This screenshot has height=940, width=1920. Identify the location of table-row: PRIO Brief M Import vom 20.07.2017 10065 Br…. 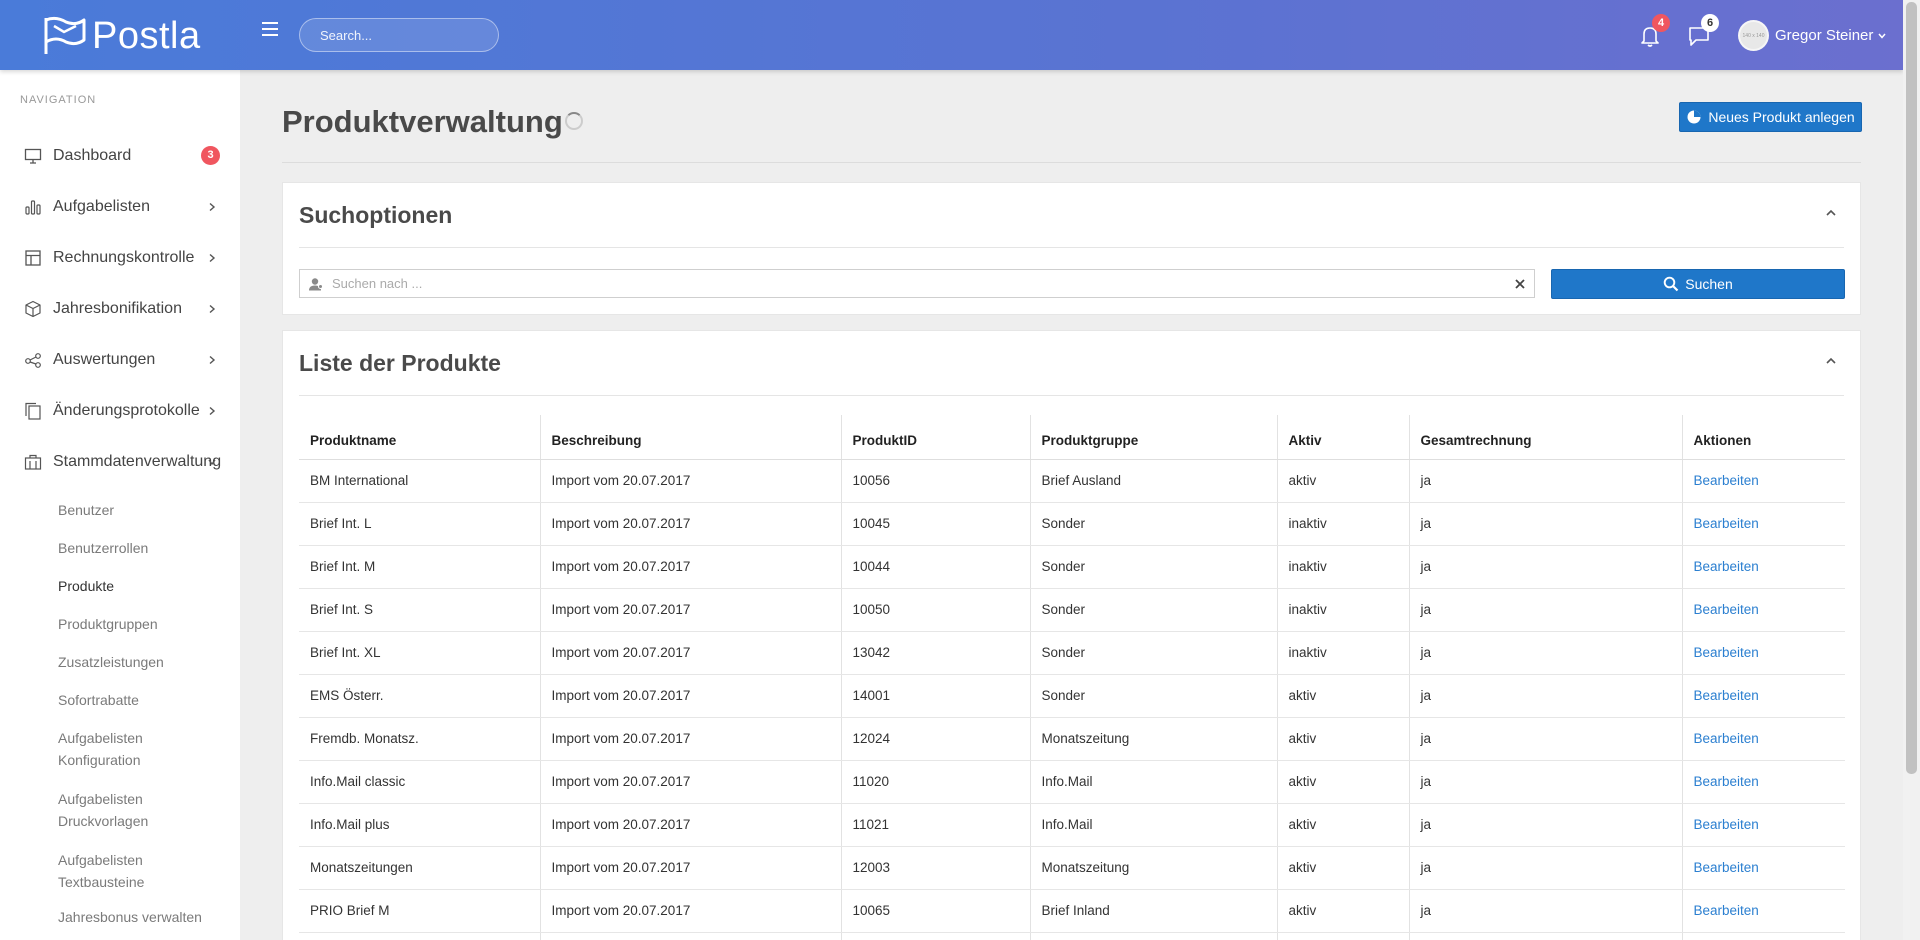
(1072, 911).